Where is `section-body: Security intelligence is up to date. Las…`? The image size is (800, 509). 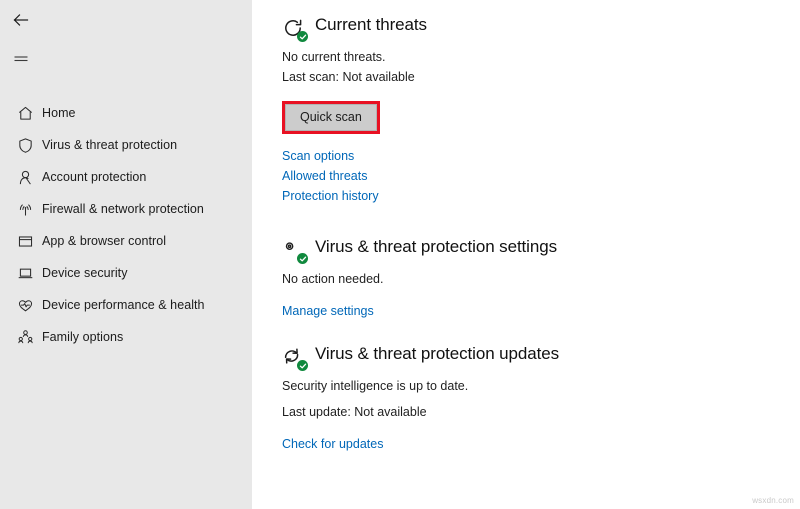
section-body: Security intelligence is up to date. Las… is located at coordinates (529, 415).